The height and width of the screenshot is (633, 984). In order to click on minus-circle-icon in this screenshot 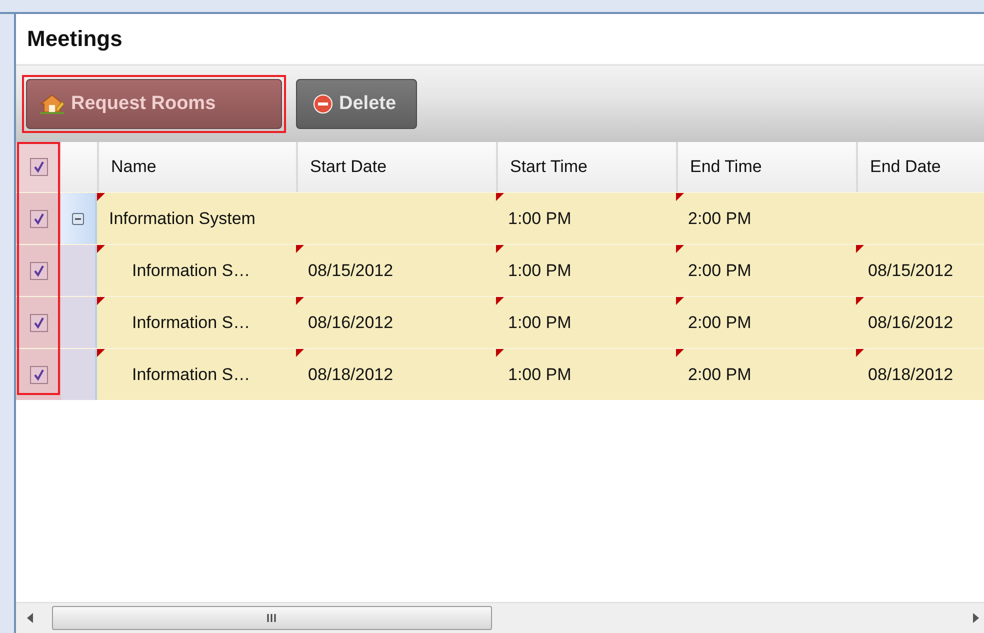, I will do `click(323, 104)`.